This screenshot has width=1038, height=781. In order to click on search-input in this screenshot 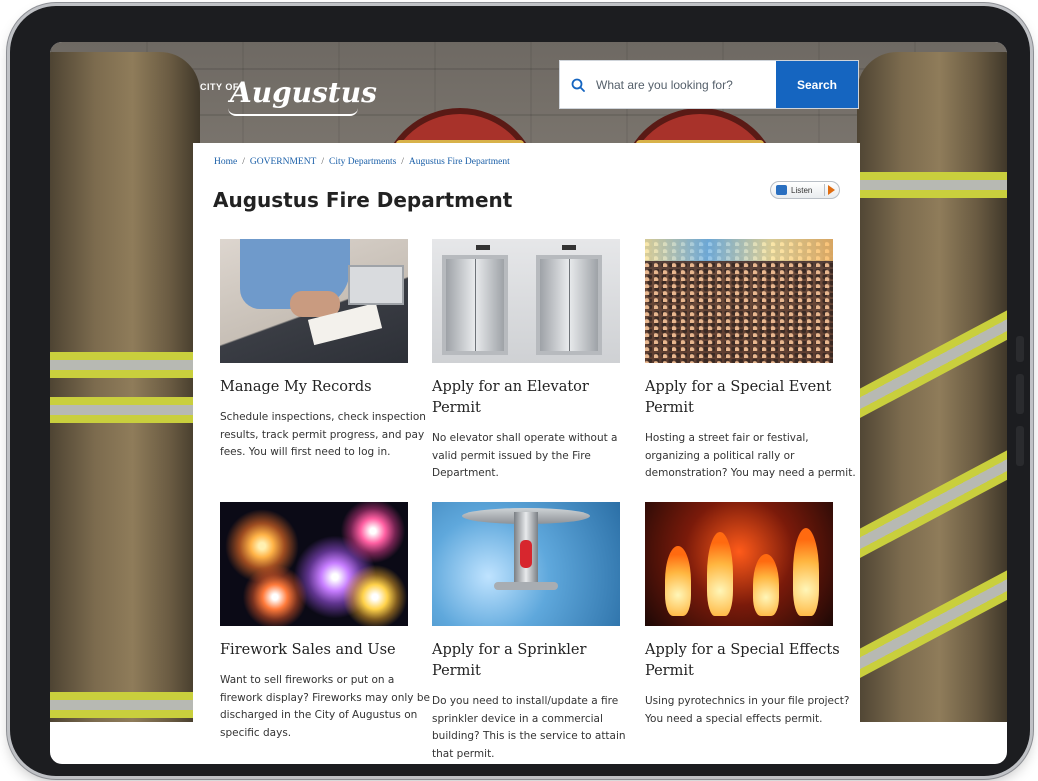, I will do `click(686, 84)`.